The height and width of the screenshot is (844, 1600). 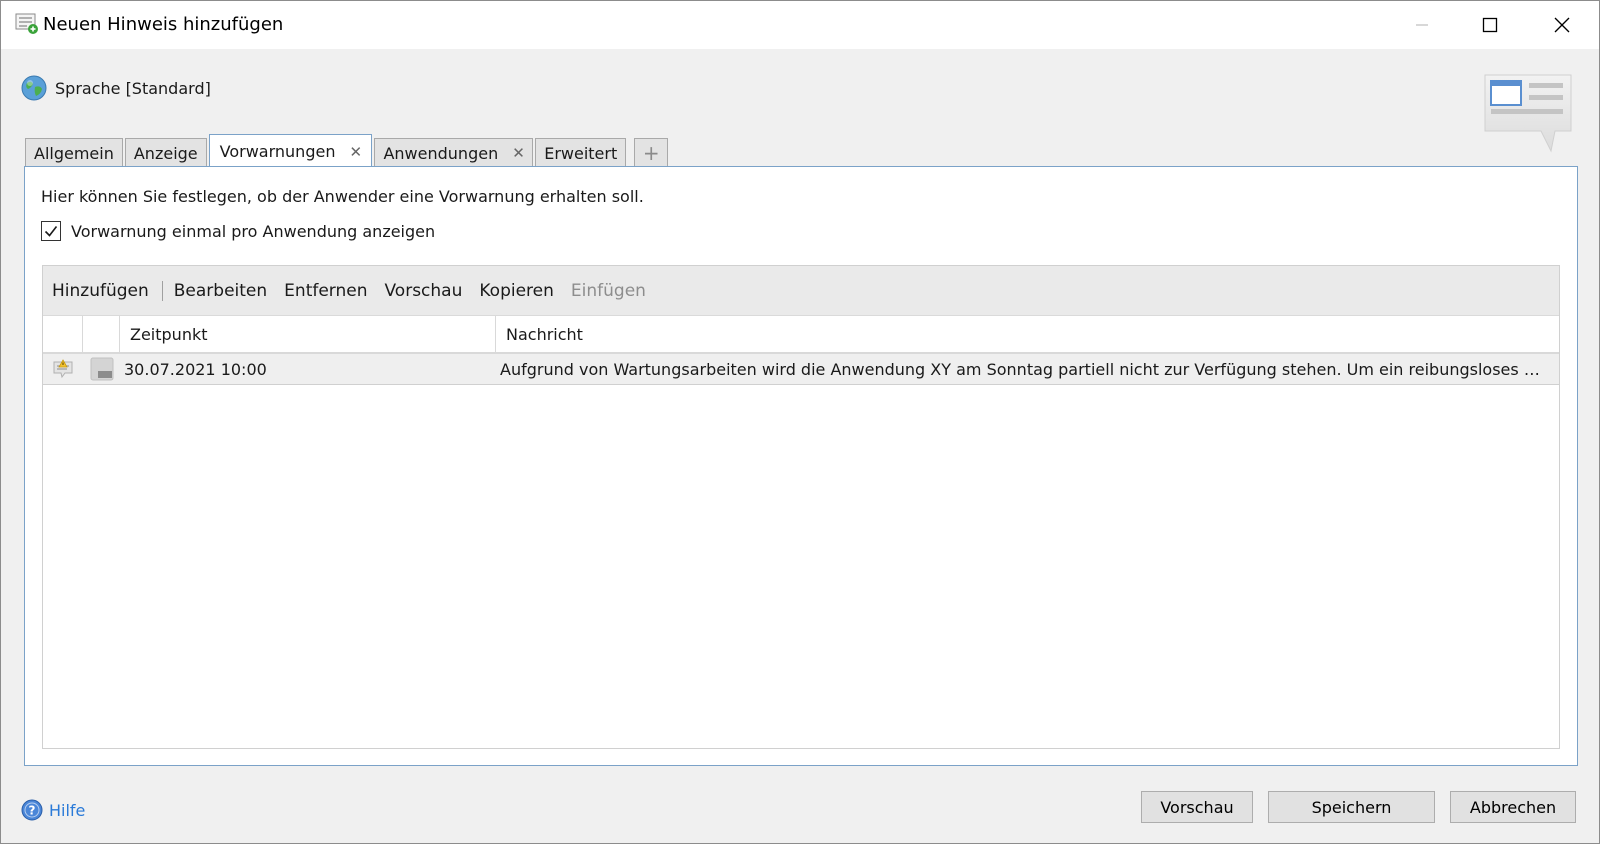 I want to click on checkmark-icon, so click(x=51, y=231).